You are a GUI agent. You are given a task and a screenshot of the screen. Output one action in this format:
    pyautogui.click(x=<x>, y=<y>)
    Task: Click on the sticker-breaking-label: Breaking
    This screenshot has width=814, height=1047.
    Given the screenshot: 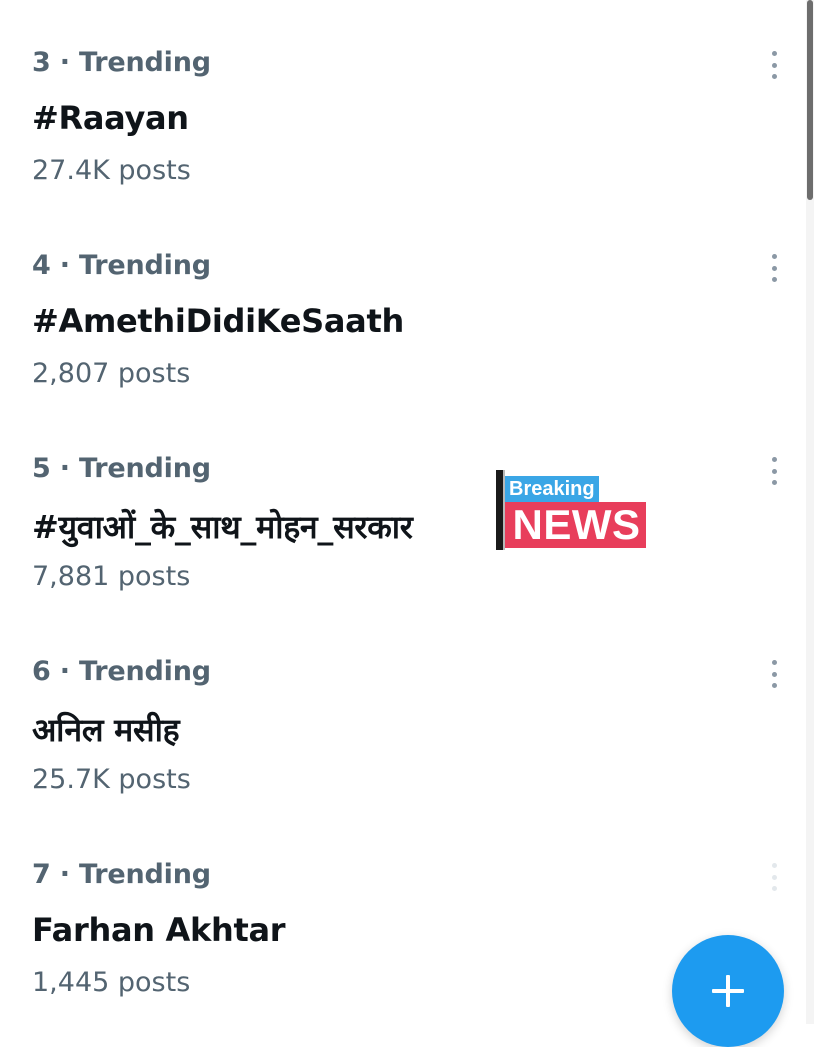 What is the action you would take?
    pyautogui.click(x=552, y=489)
    